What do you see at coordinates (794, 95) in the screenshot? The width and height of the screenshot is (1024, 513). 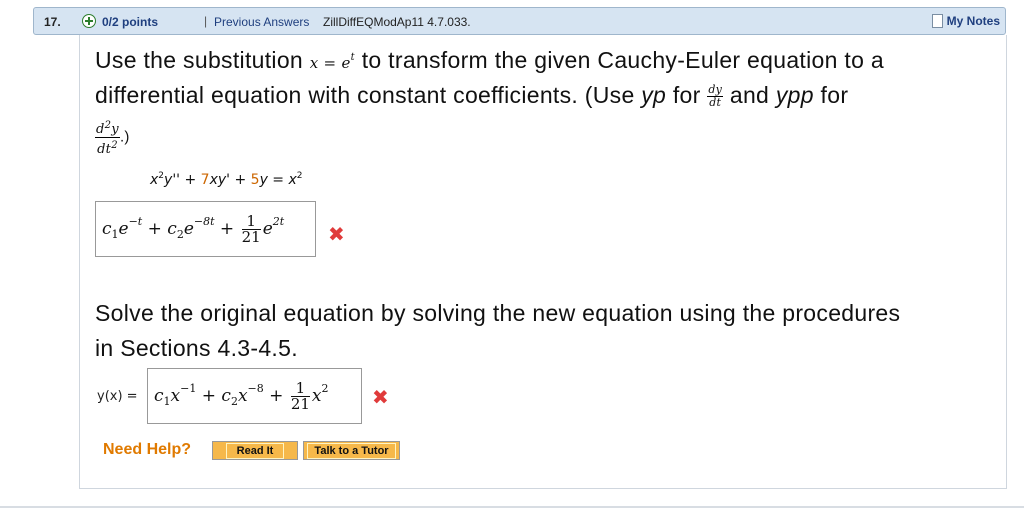 I see `ypp-var: ypp` at bounding box center [794, 95].